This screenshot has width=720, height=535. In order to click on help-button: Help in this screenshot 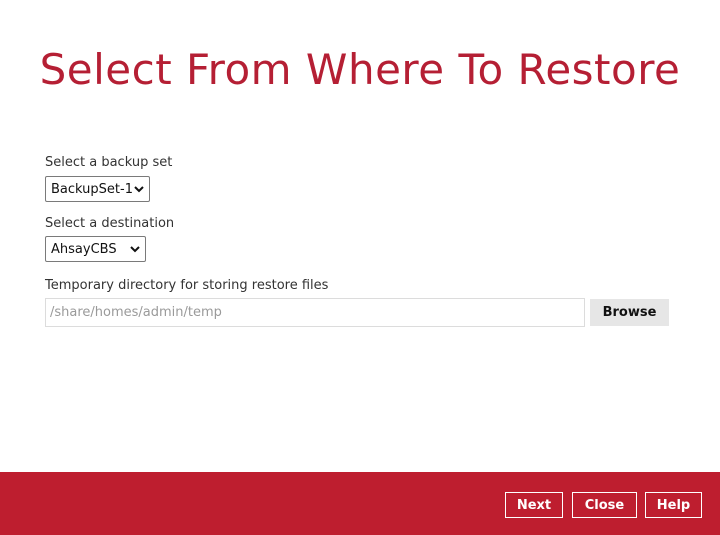, I will do `click(673, 505)`.